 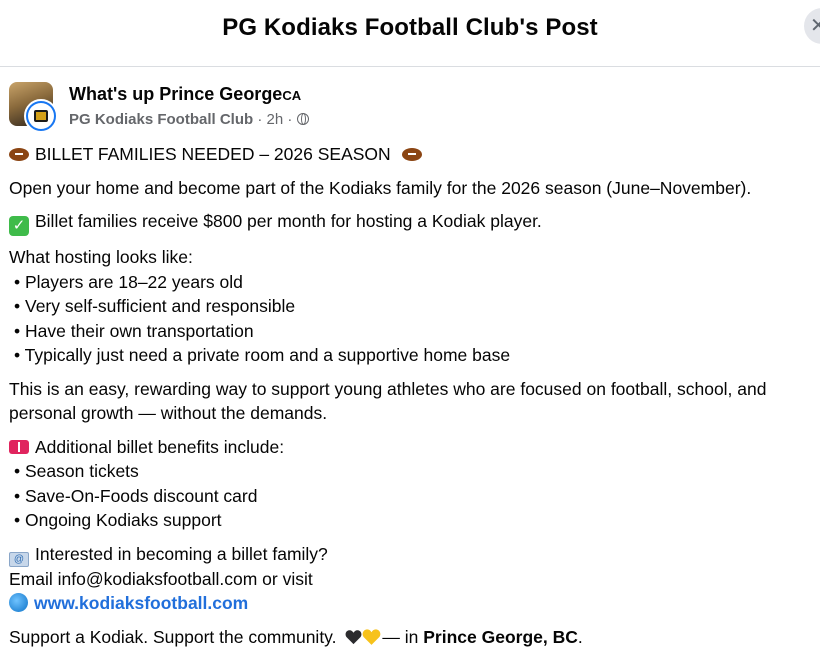 What do you see at coordinates (19, 446) in the screenshot?
I see `ticket-icon` at bounding box center [19, 446].